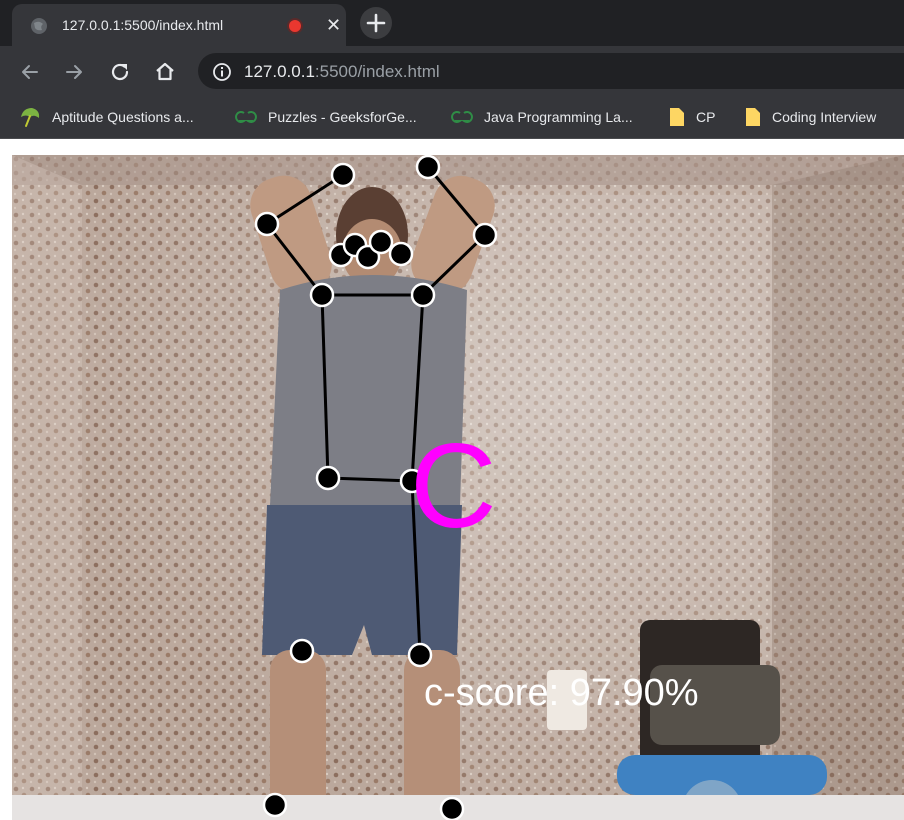  I want to click on keypoint-left-elbow, so click(267, 224).